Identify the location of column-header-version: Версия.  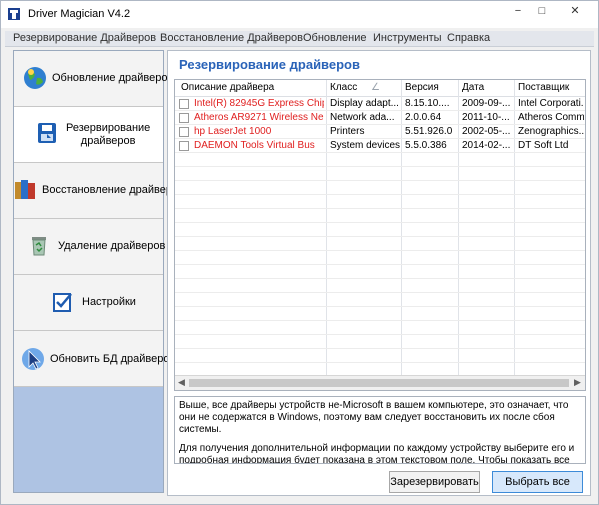
(422, 87).